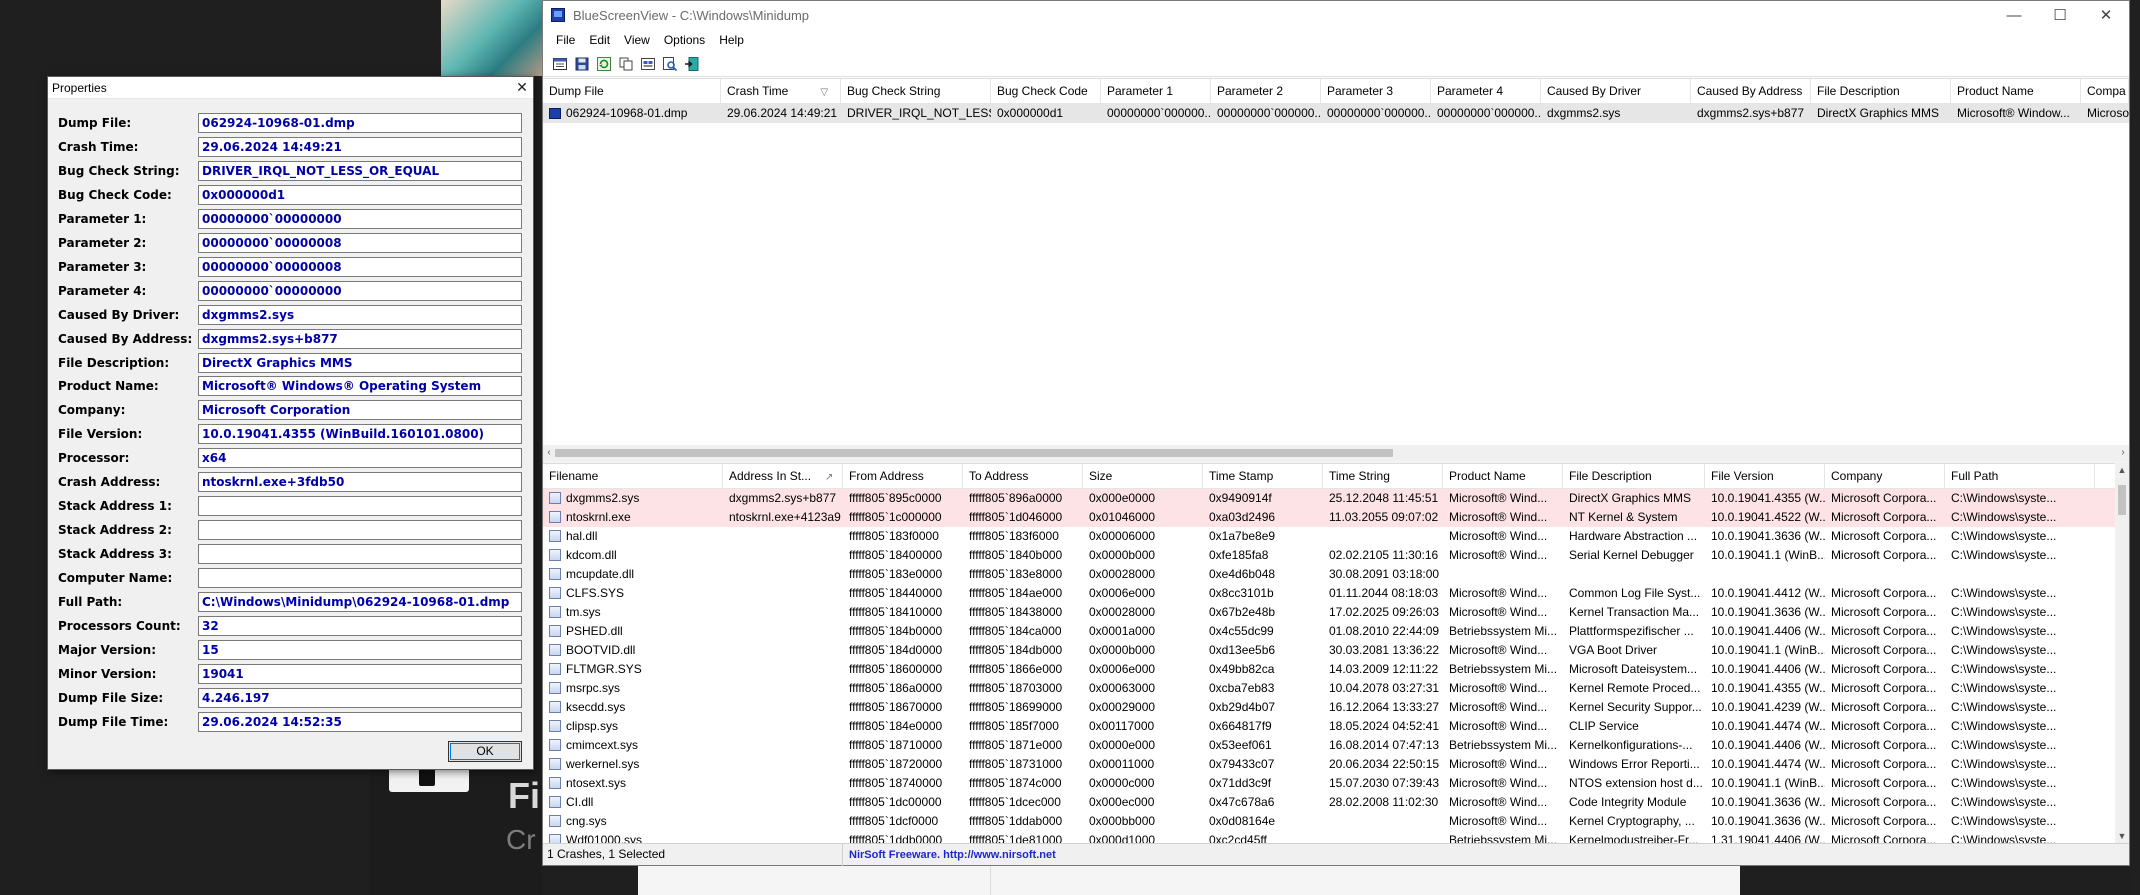 This screenshot has height=895, width=2140. I want to click on refresh-icon, so click(604, 64).